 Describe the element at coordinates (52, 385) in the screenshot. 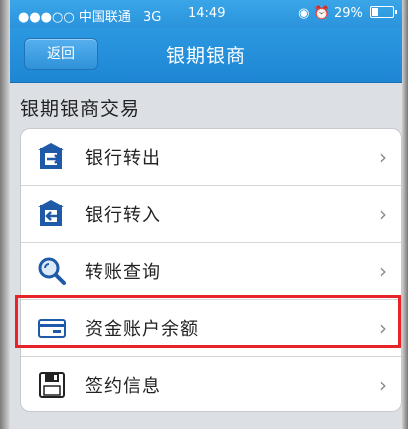

I see `save-contract-icon` at that location.